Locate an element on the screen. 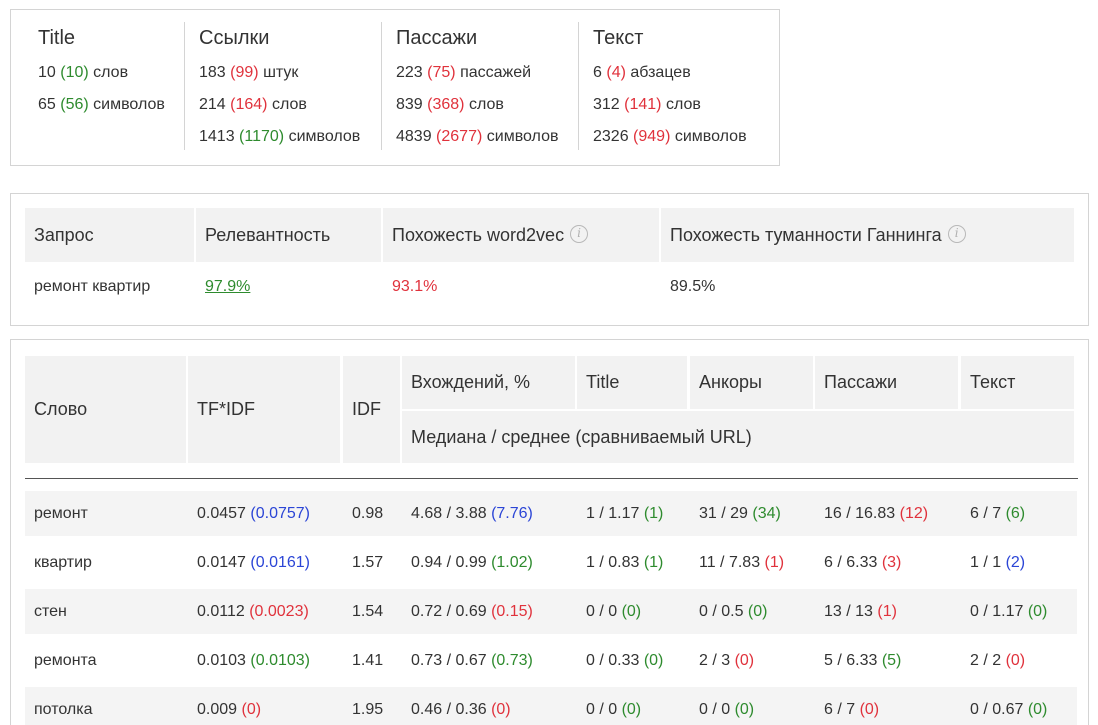  col-header-tfidf: TF*IDF is located at coordinates (264, 409).